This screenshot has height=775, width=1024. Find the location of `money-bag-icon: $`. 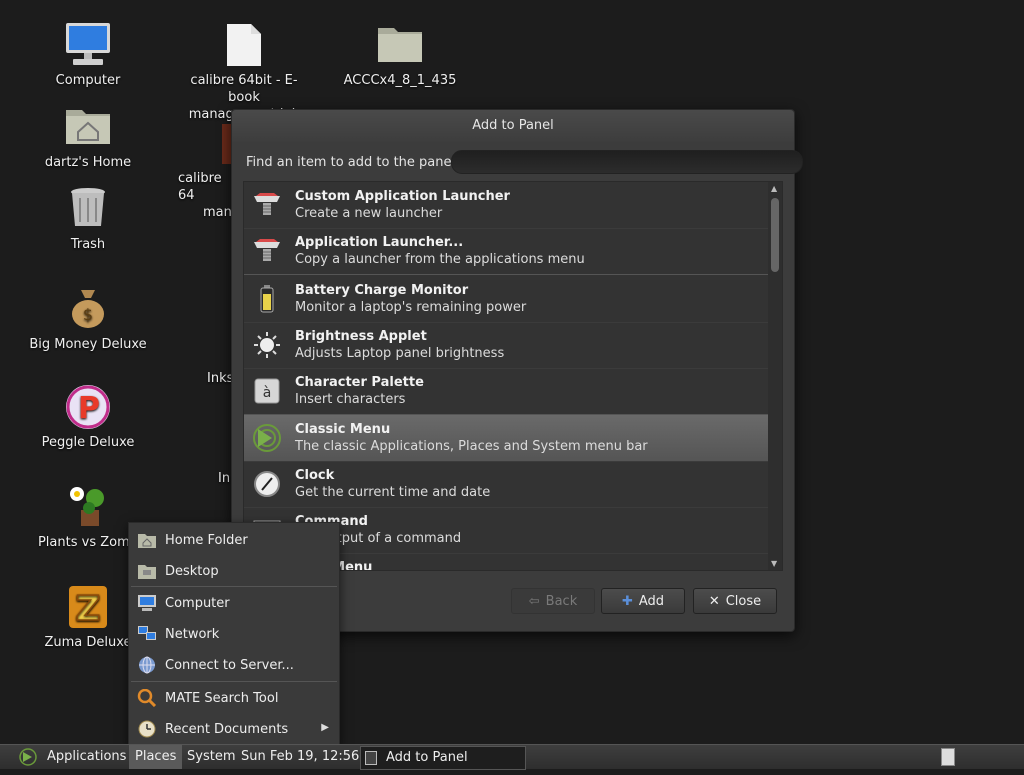

money-bag-icon: $ is located at coordinates (88, 309).